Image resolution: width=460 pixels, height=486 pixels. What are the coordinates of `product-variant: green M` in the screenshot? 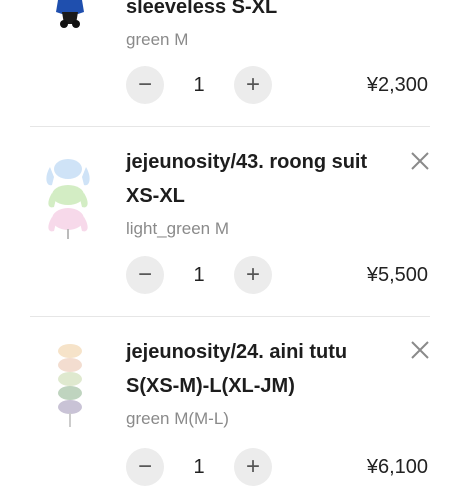 It's located at (157, 39).